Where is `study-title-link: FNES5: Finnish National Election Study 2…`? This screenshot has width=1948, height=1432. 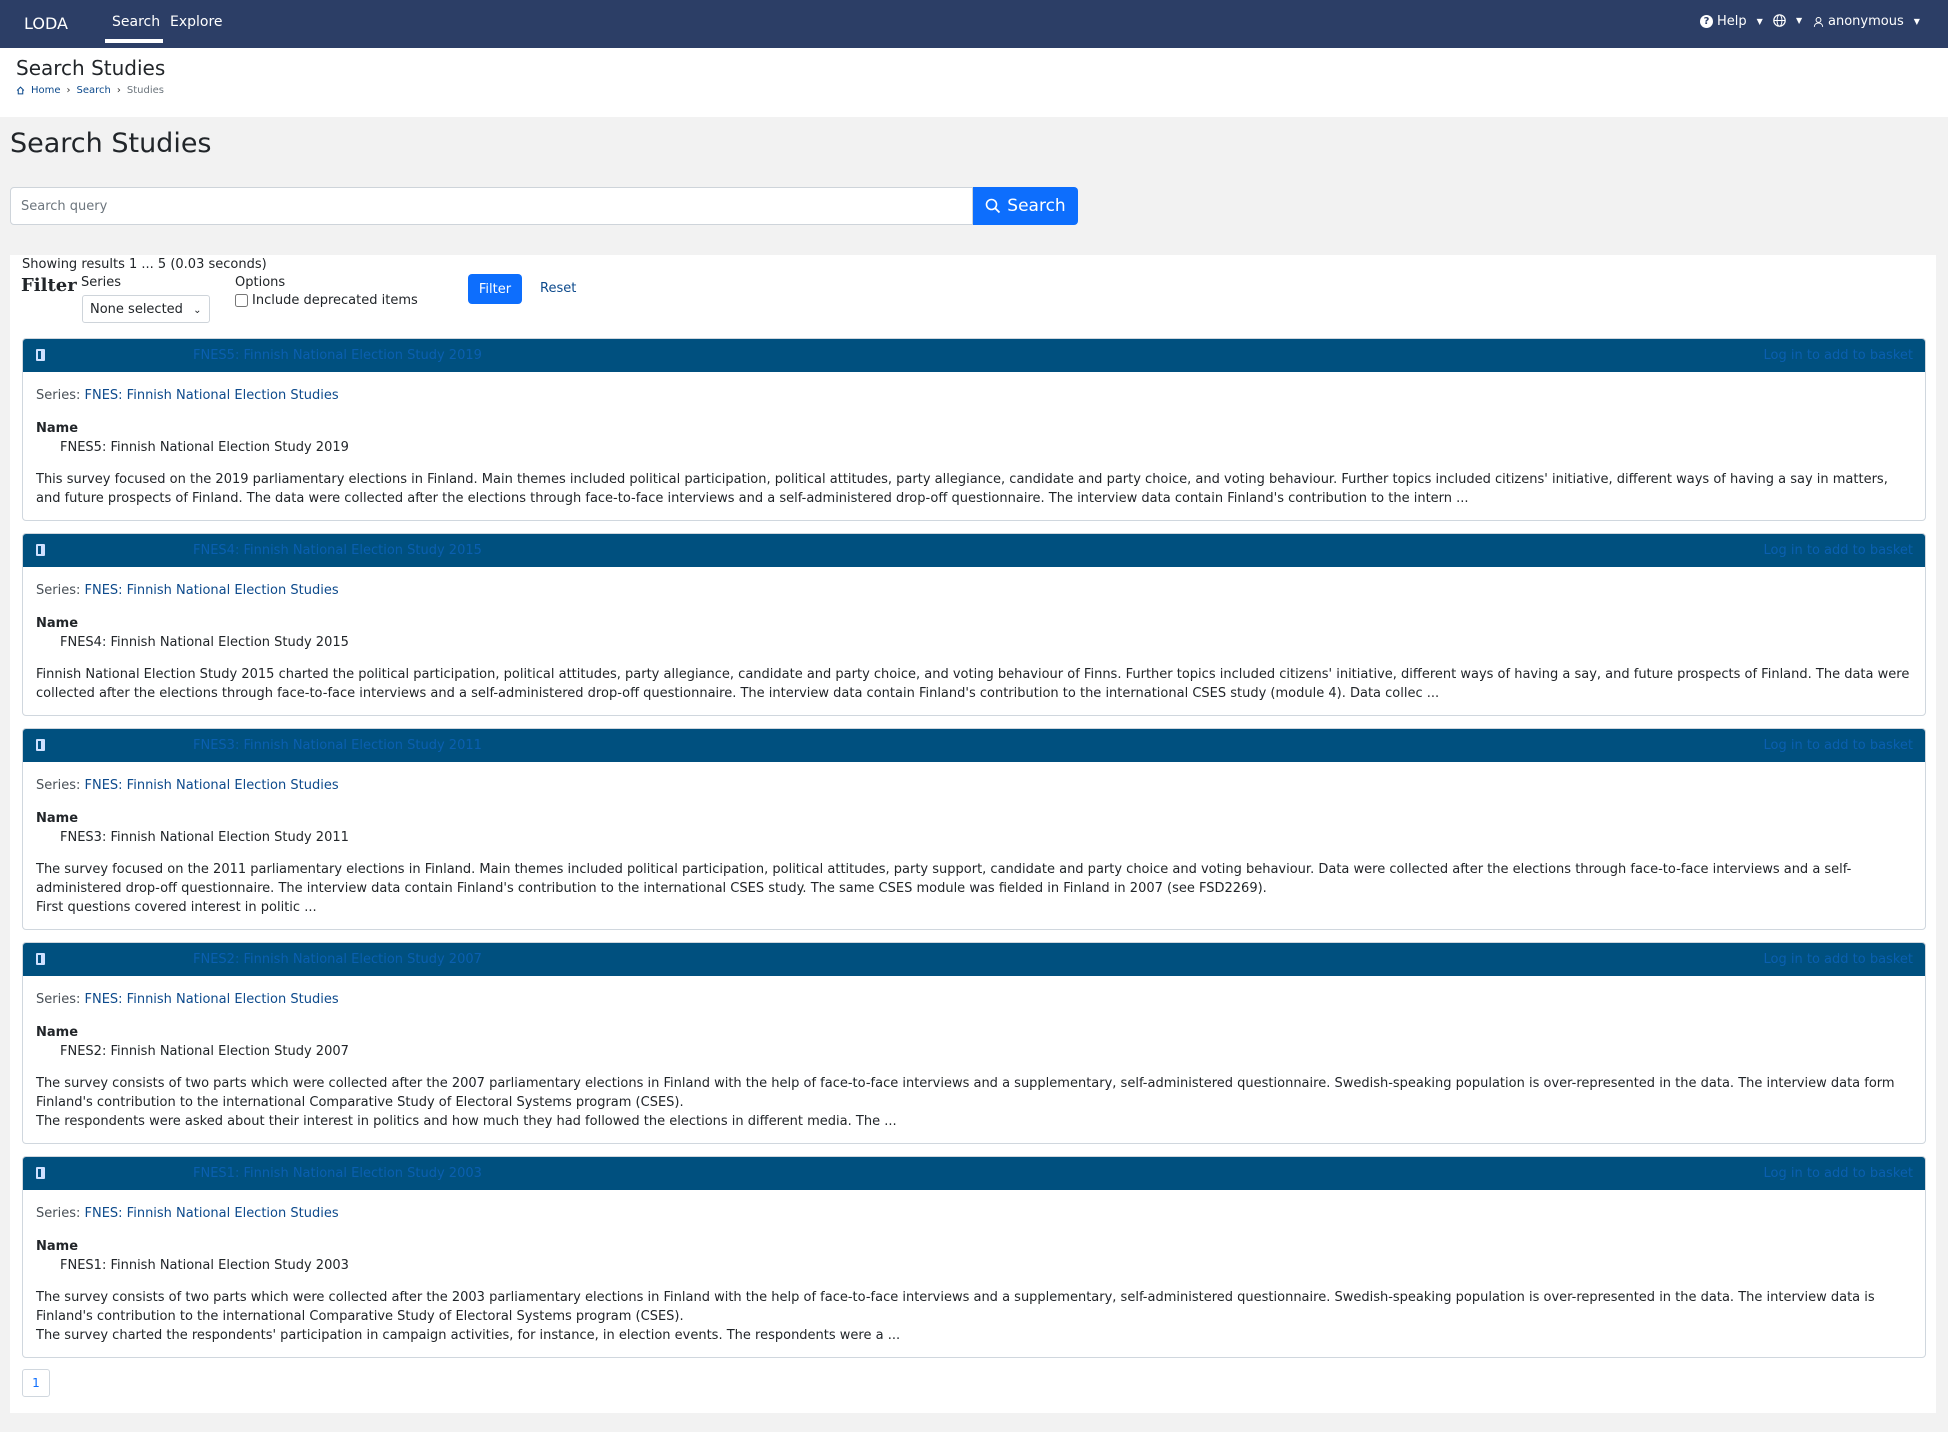
study-title-link: FNES5: Finnish National Election Study 2… is located at coordinates (337, 355).